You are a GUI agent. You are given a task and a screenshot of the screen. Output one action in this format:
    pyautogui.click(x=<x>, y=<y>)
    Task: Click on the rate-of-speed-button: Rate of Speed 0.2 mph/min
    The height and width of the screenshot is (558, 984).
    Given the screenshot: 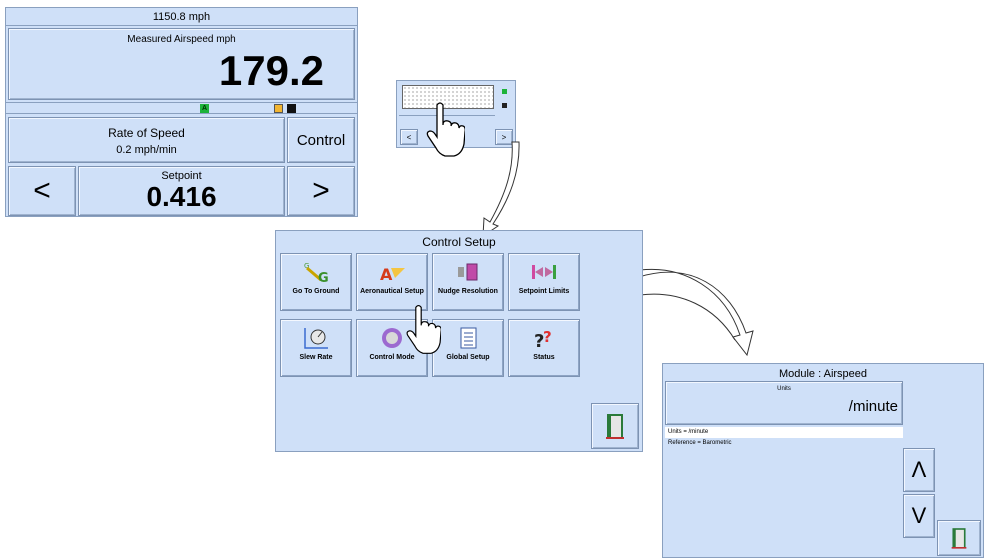 What is the action you would take?
    pyautogui.click(x=146, y=140)
    